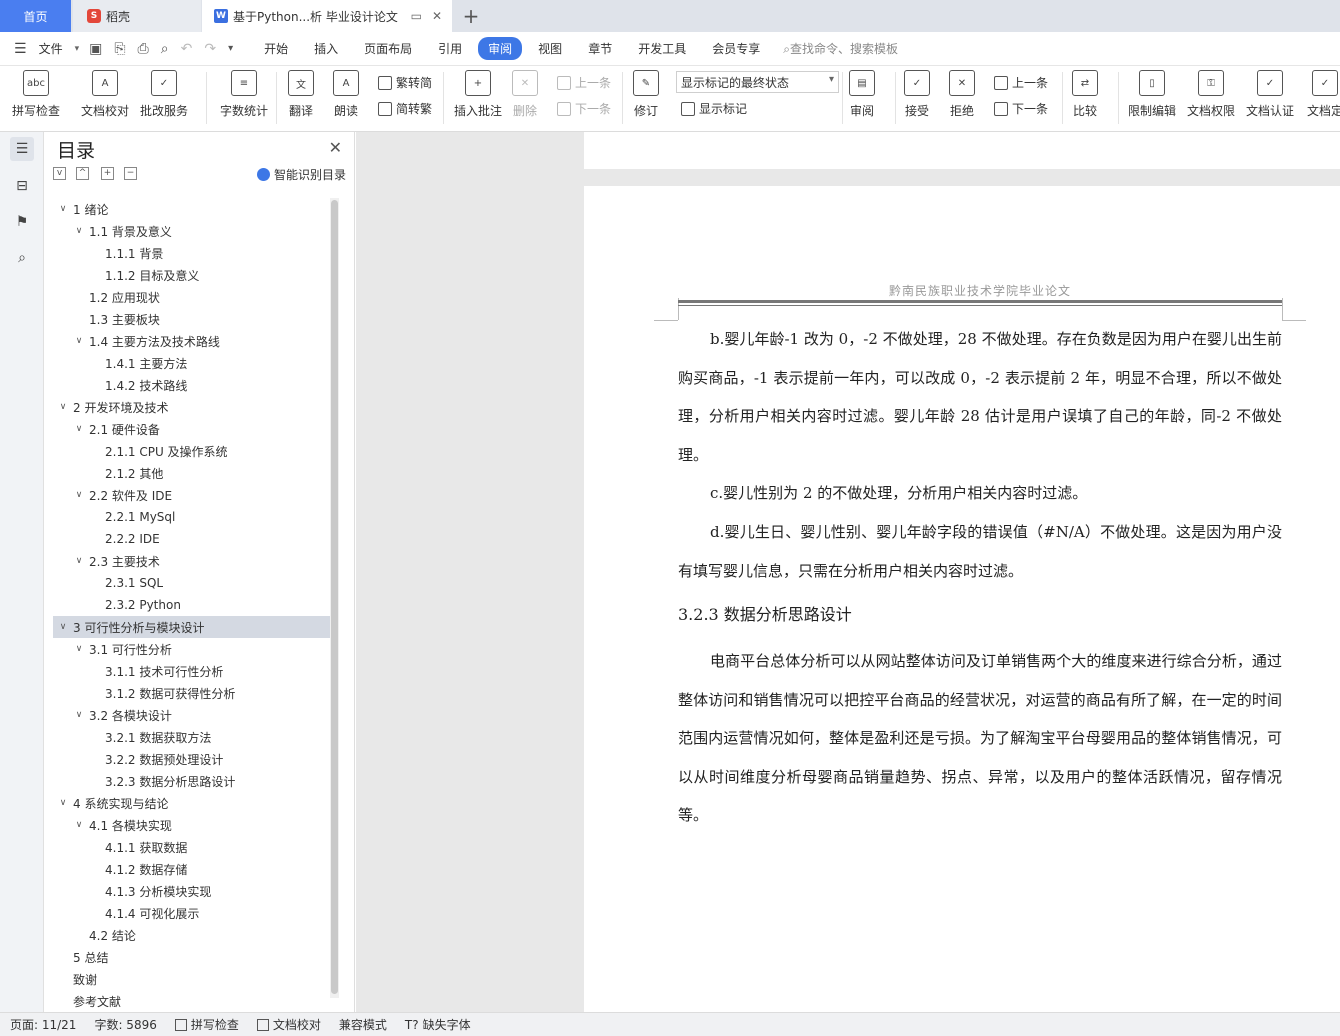  I want to click on toc-scrollbar, so click(334, 598).